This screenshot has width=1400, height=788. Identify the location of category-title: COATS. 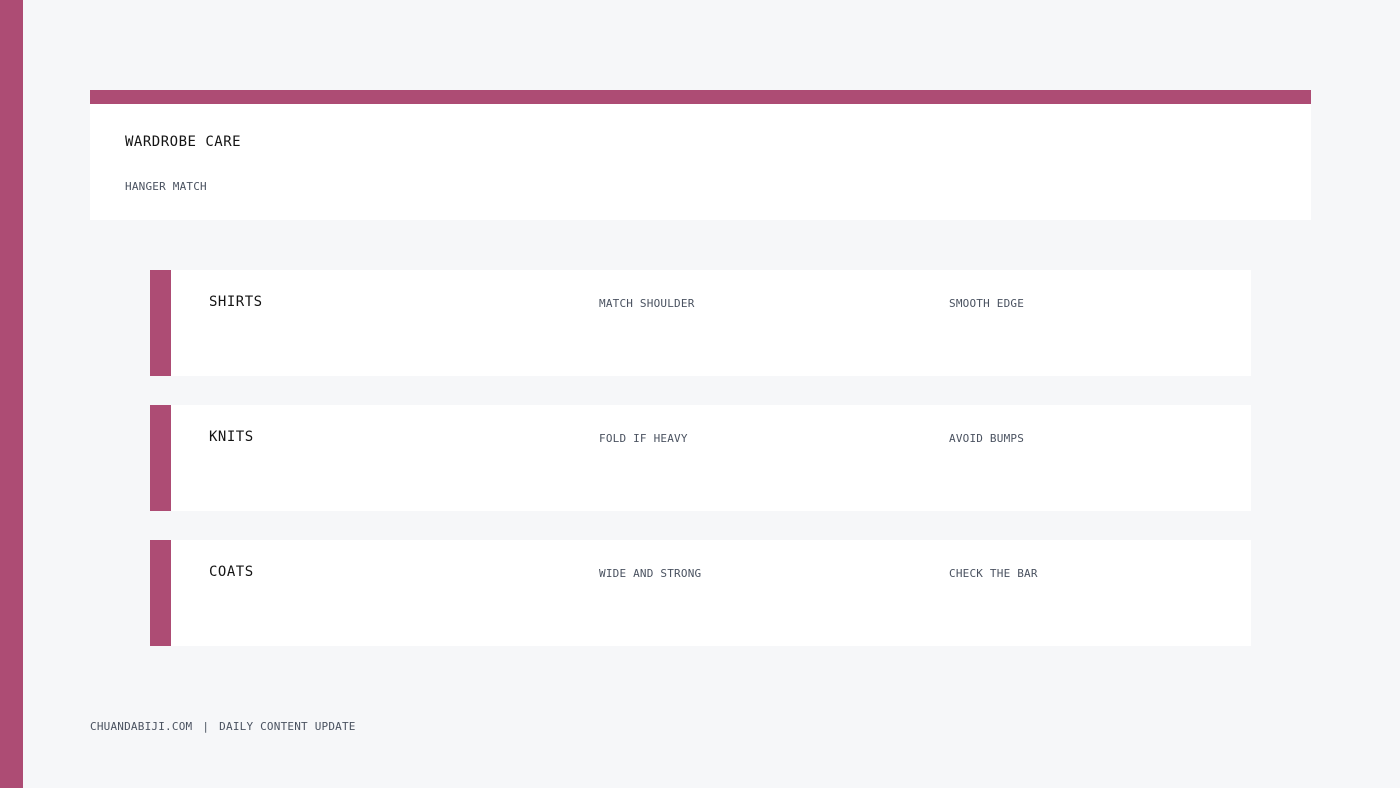
(231, 572).